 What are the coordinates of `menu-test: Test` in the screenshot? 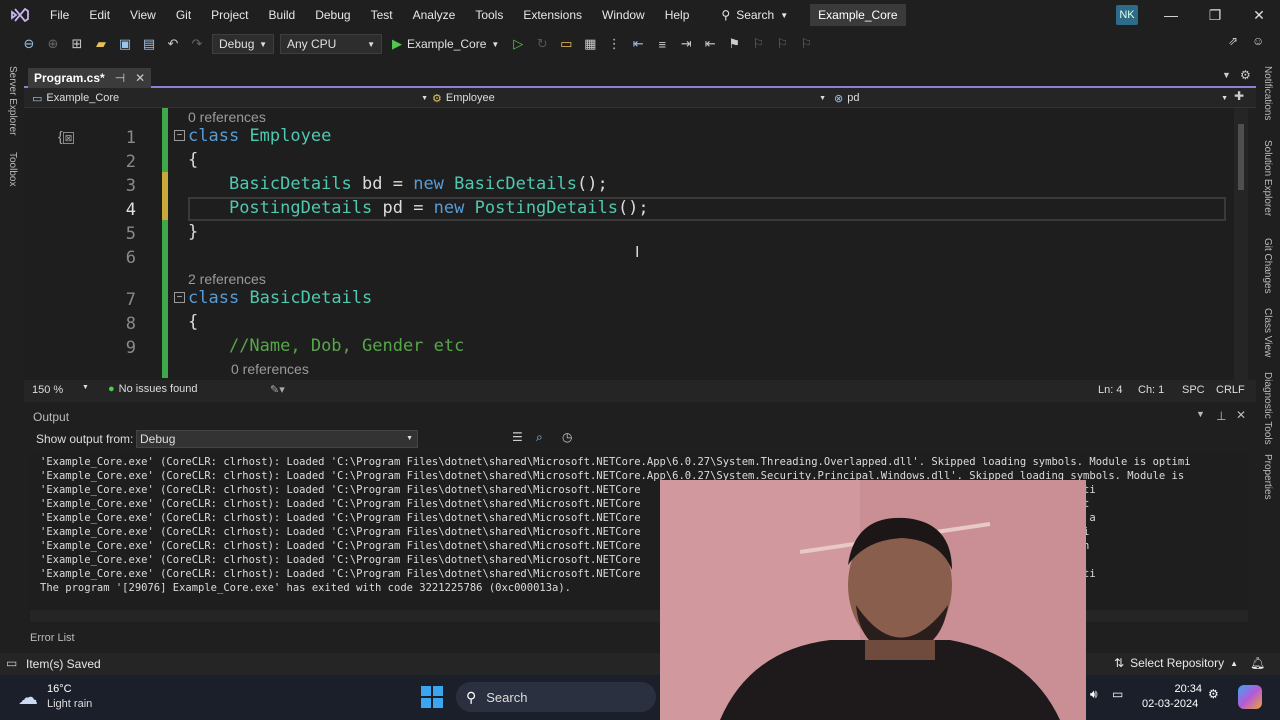 It's located at (382, 15).